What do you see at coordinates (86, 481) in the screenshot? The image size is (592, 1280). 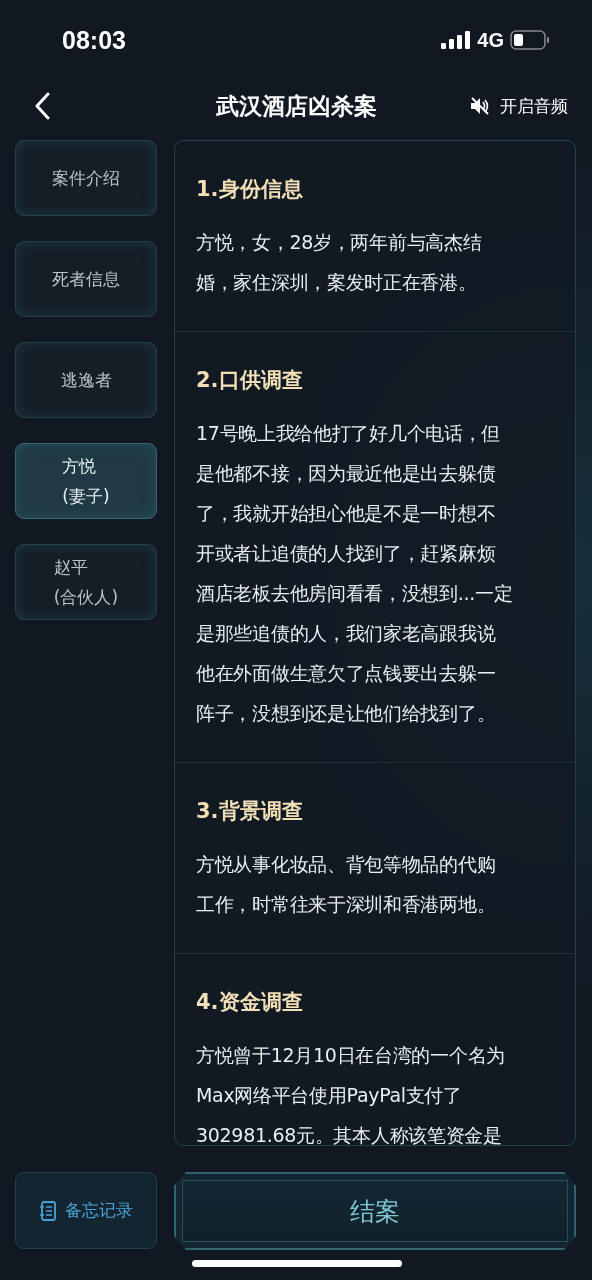 I see `sidebar-tab: 方悦 (妻子)` at bounding box center [86, 481].